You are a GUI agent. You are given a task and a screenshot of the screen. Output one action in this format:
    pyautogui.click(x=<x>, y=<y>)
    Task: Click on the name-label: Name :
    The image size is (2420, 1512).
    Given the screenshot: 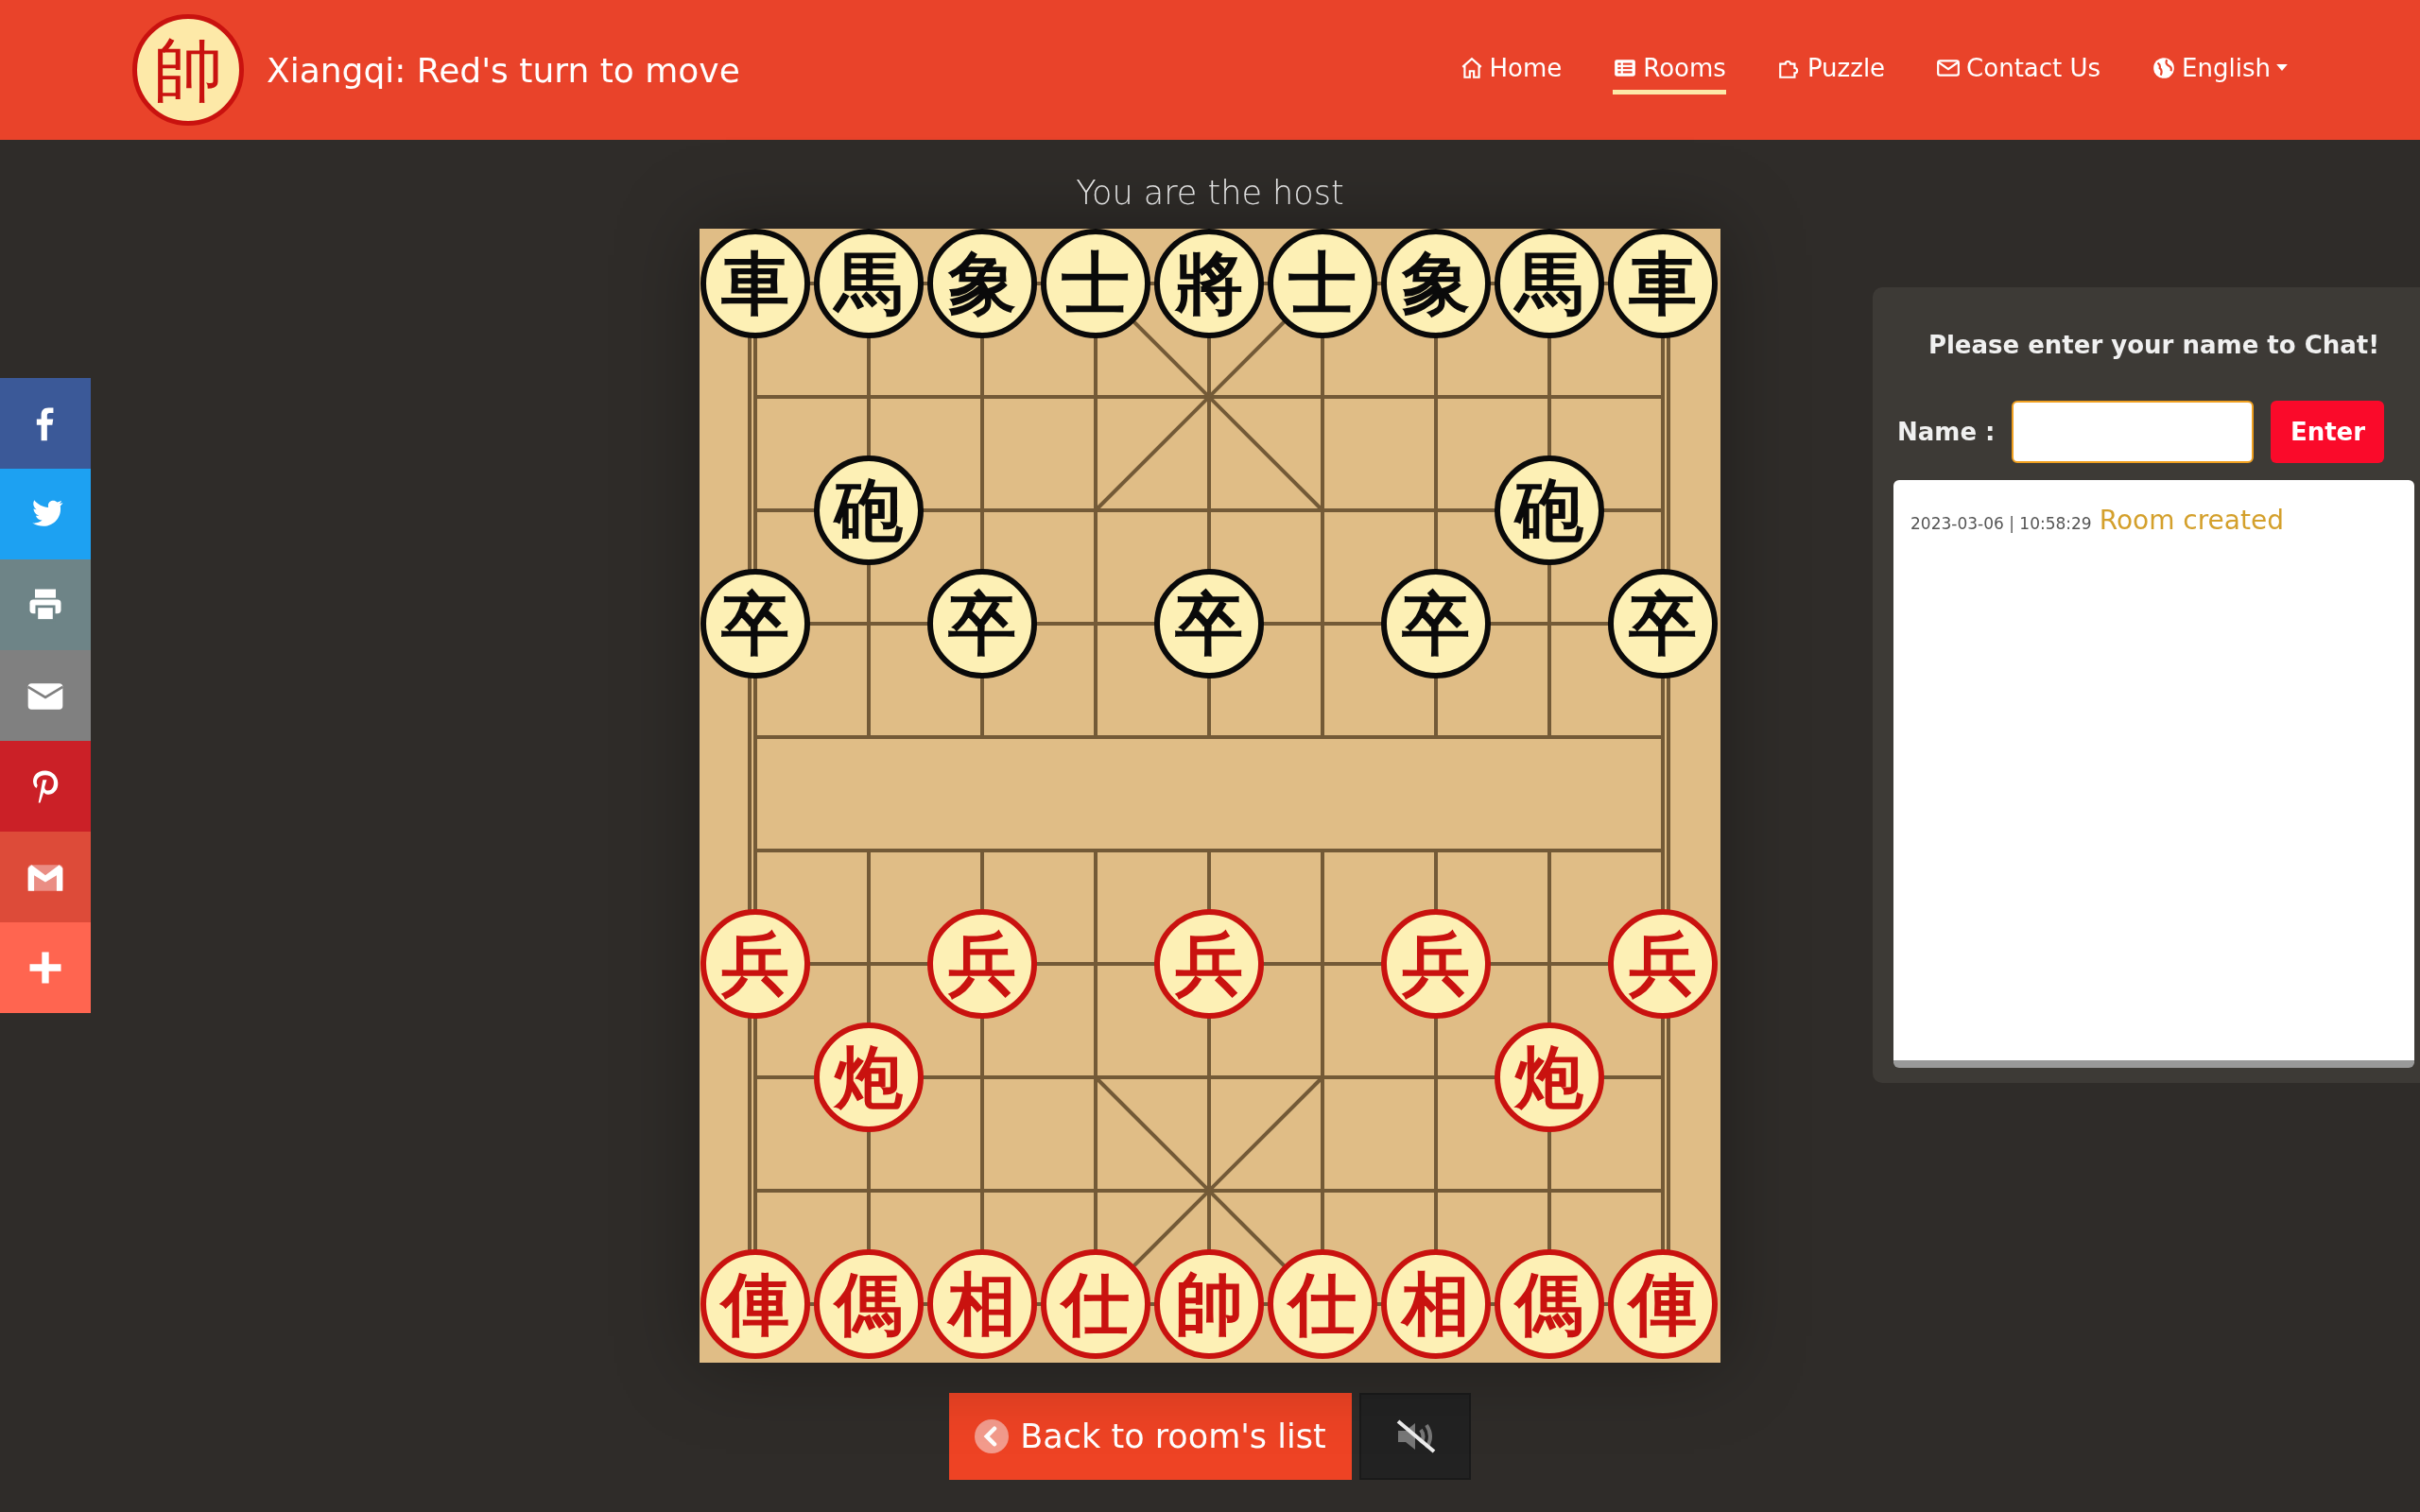 What is the action you would take?
    pyautogui.click(x=1947, y=432)
    